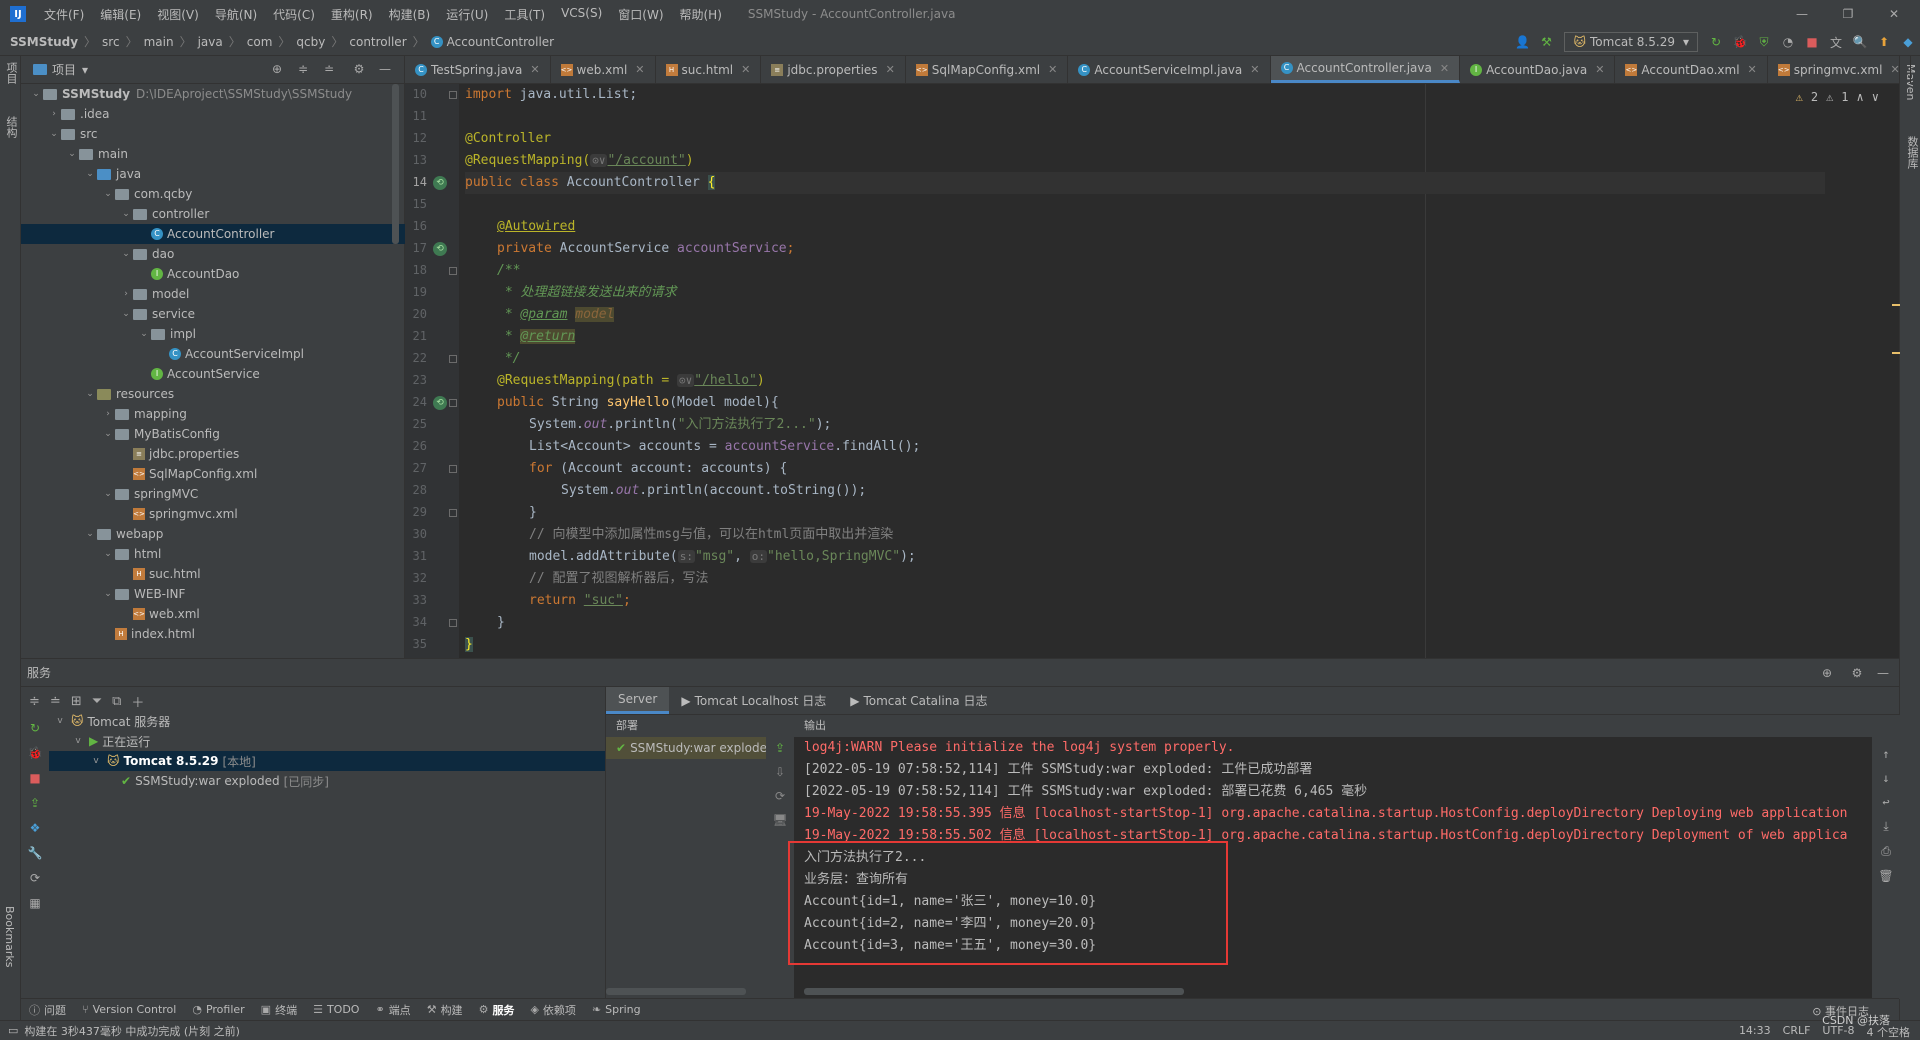 The width and height of the screenshot is (1920, 1040). What do you see at coordinates (552, 1010) in the screenshot?
I see `tool-window-tab: ◈ 依赖项` at bounding box center [552, 1010].